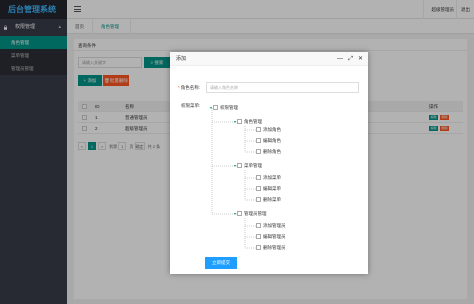 This screenshot has width=474, height=304. I want to click on permission-tree-lines, so click(234, 178).